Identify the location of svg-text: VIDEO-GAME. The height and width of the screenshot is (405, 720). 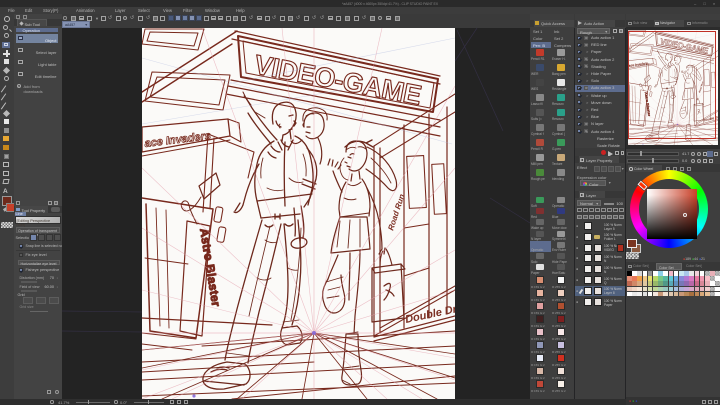
(338, 79).